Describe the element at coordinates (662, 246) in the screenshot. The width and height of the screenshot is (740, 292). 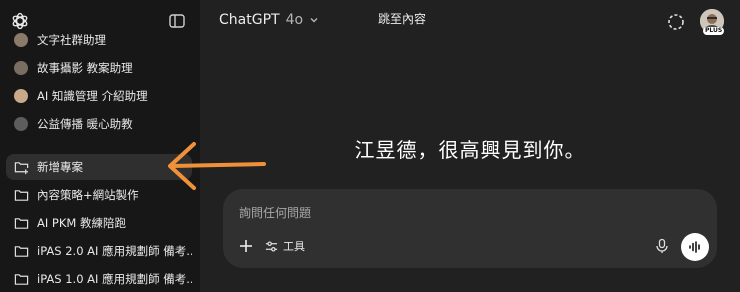
I see `microphone-icon` at that location.